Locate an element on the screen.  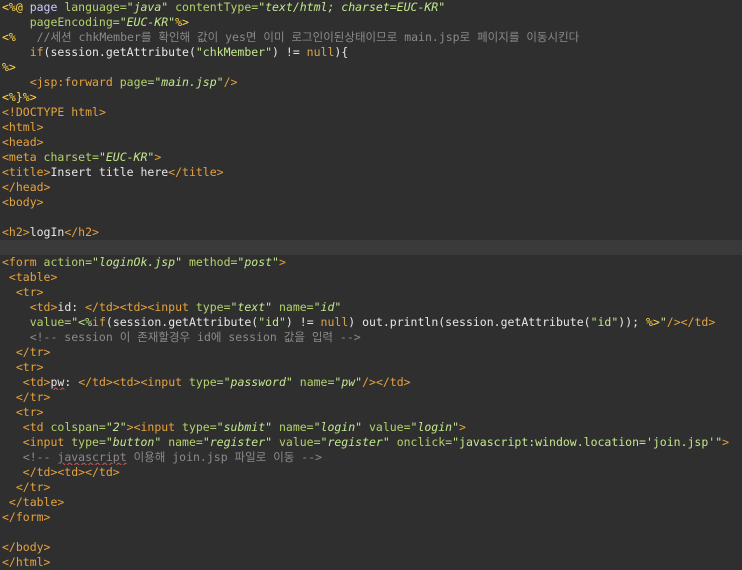
code-line: <table> is located at coordinates (371, 277).